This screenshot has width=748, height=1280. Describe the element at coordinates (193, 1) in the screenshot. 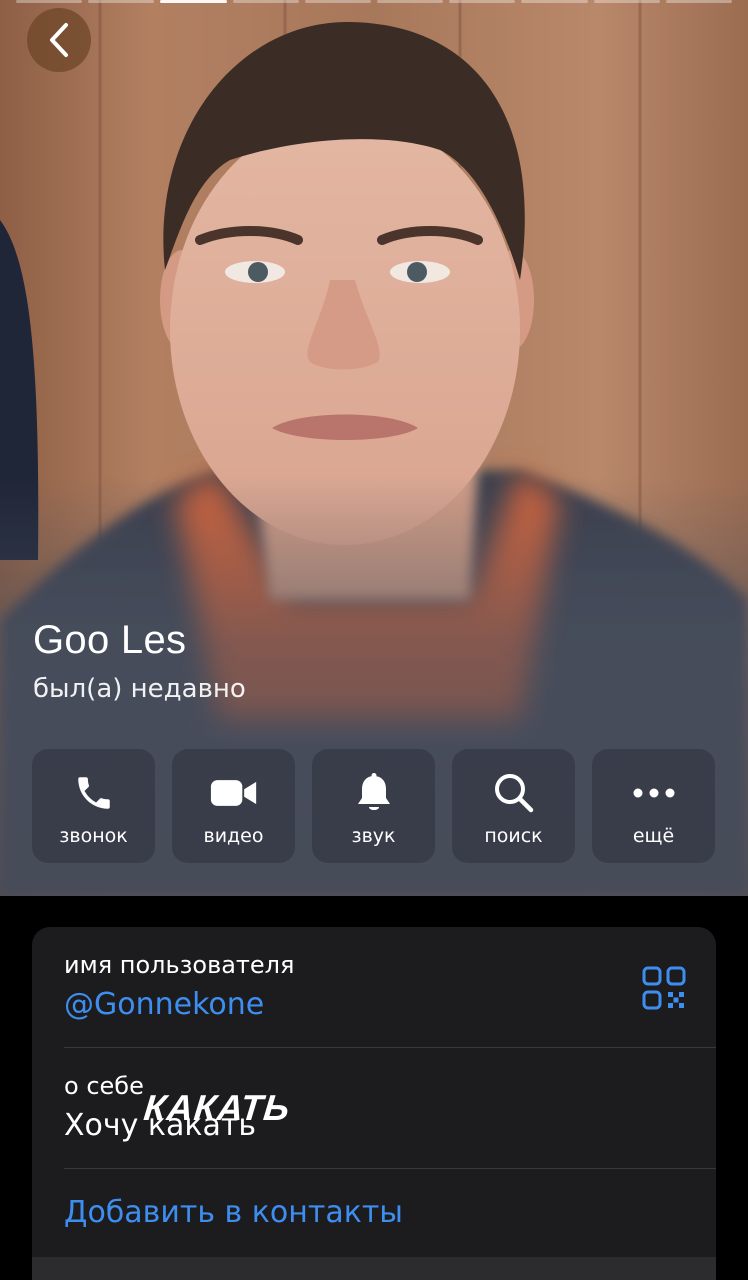

I see `story-segment-active` at that location.